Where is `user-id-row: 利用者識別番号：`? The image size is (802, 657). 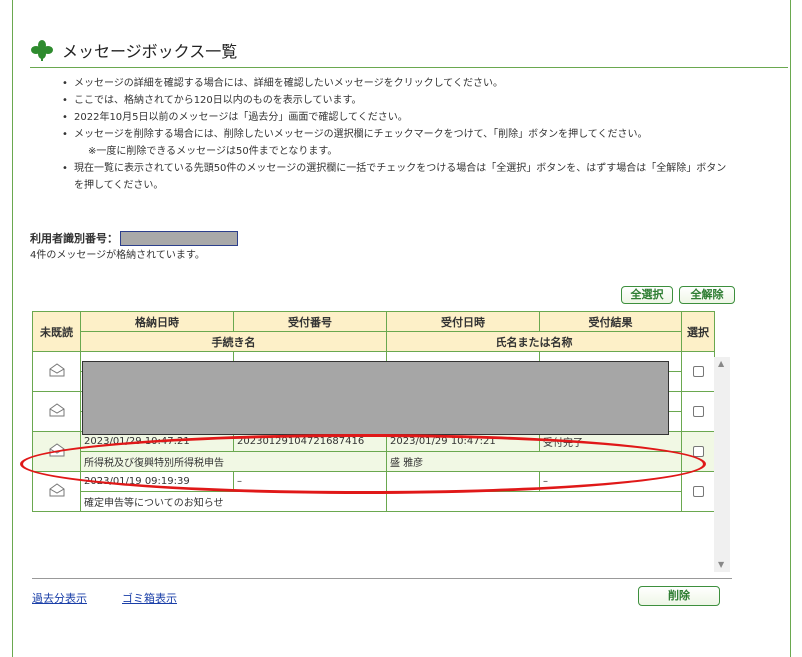
user-id-row: 利用者識別番号： is located at coordinates (134, 238).